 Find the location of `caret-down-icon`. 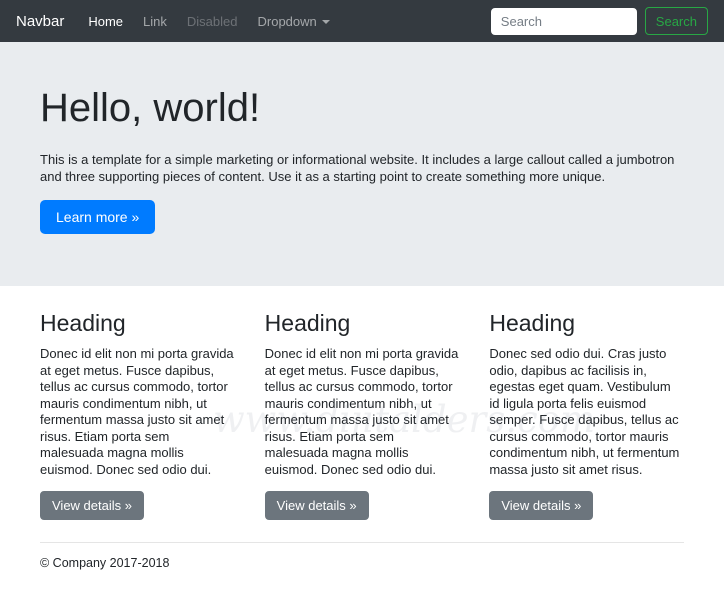

caret-down-icon is located at coordinates (325, 21).